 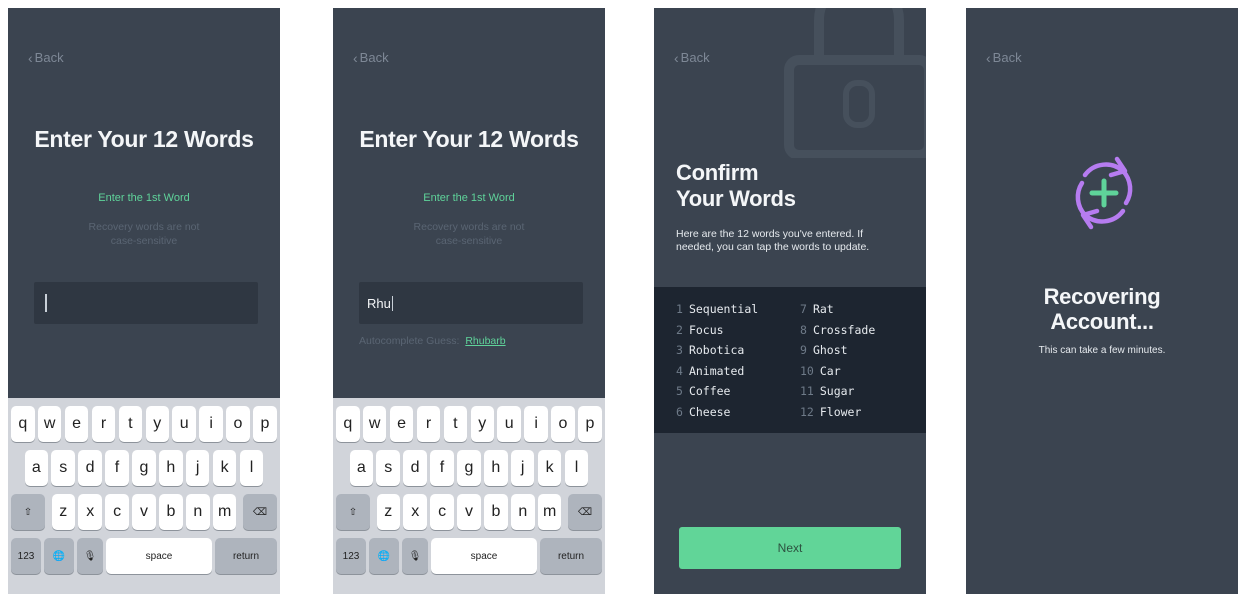 What do you see at coordinates (988, 57) in the screenshot?
I see `chevron-left-icon: ‹` at bounding box center [988, 57].